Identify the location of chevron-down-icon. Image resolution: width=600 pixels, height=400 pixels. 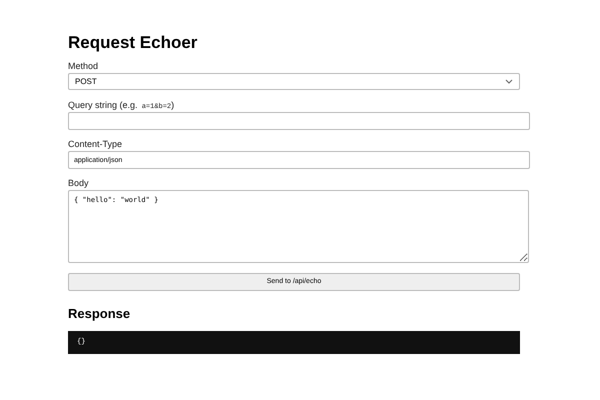
(509, 81).